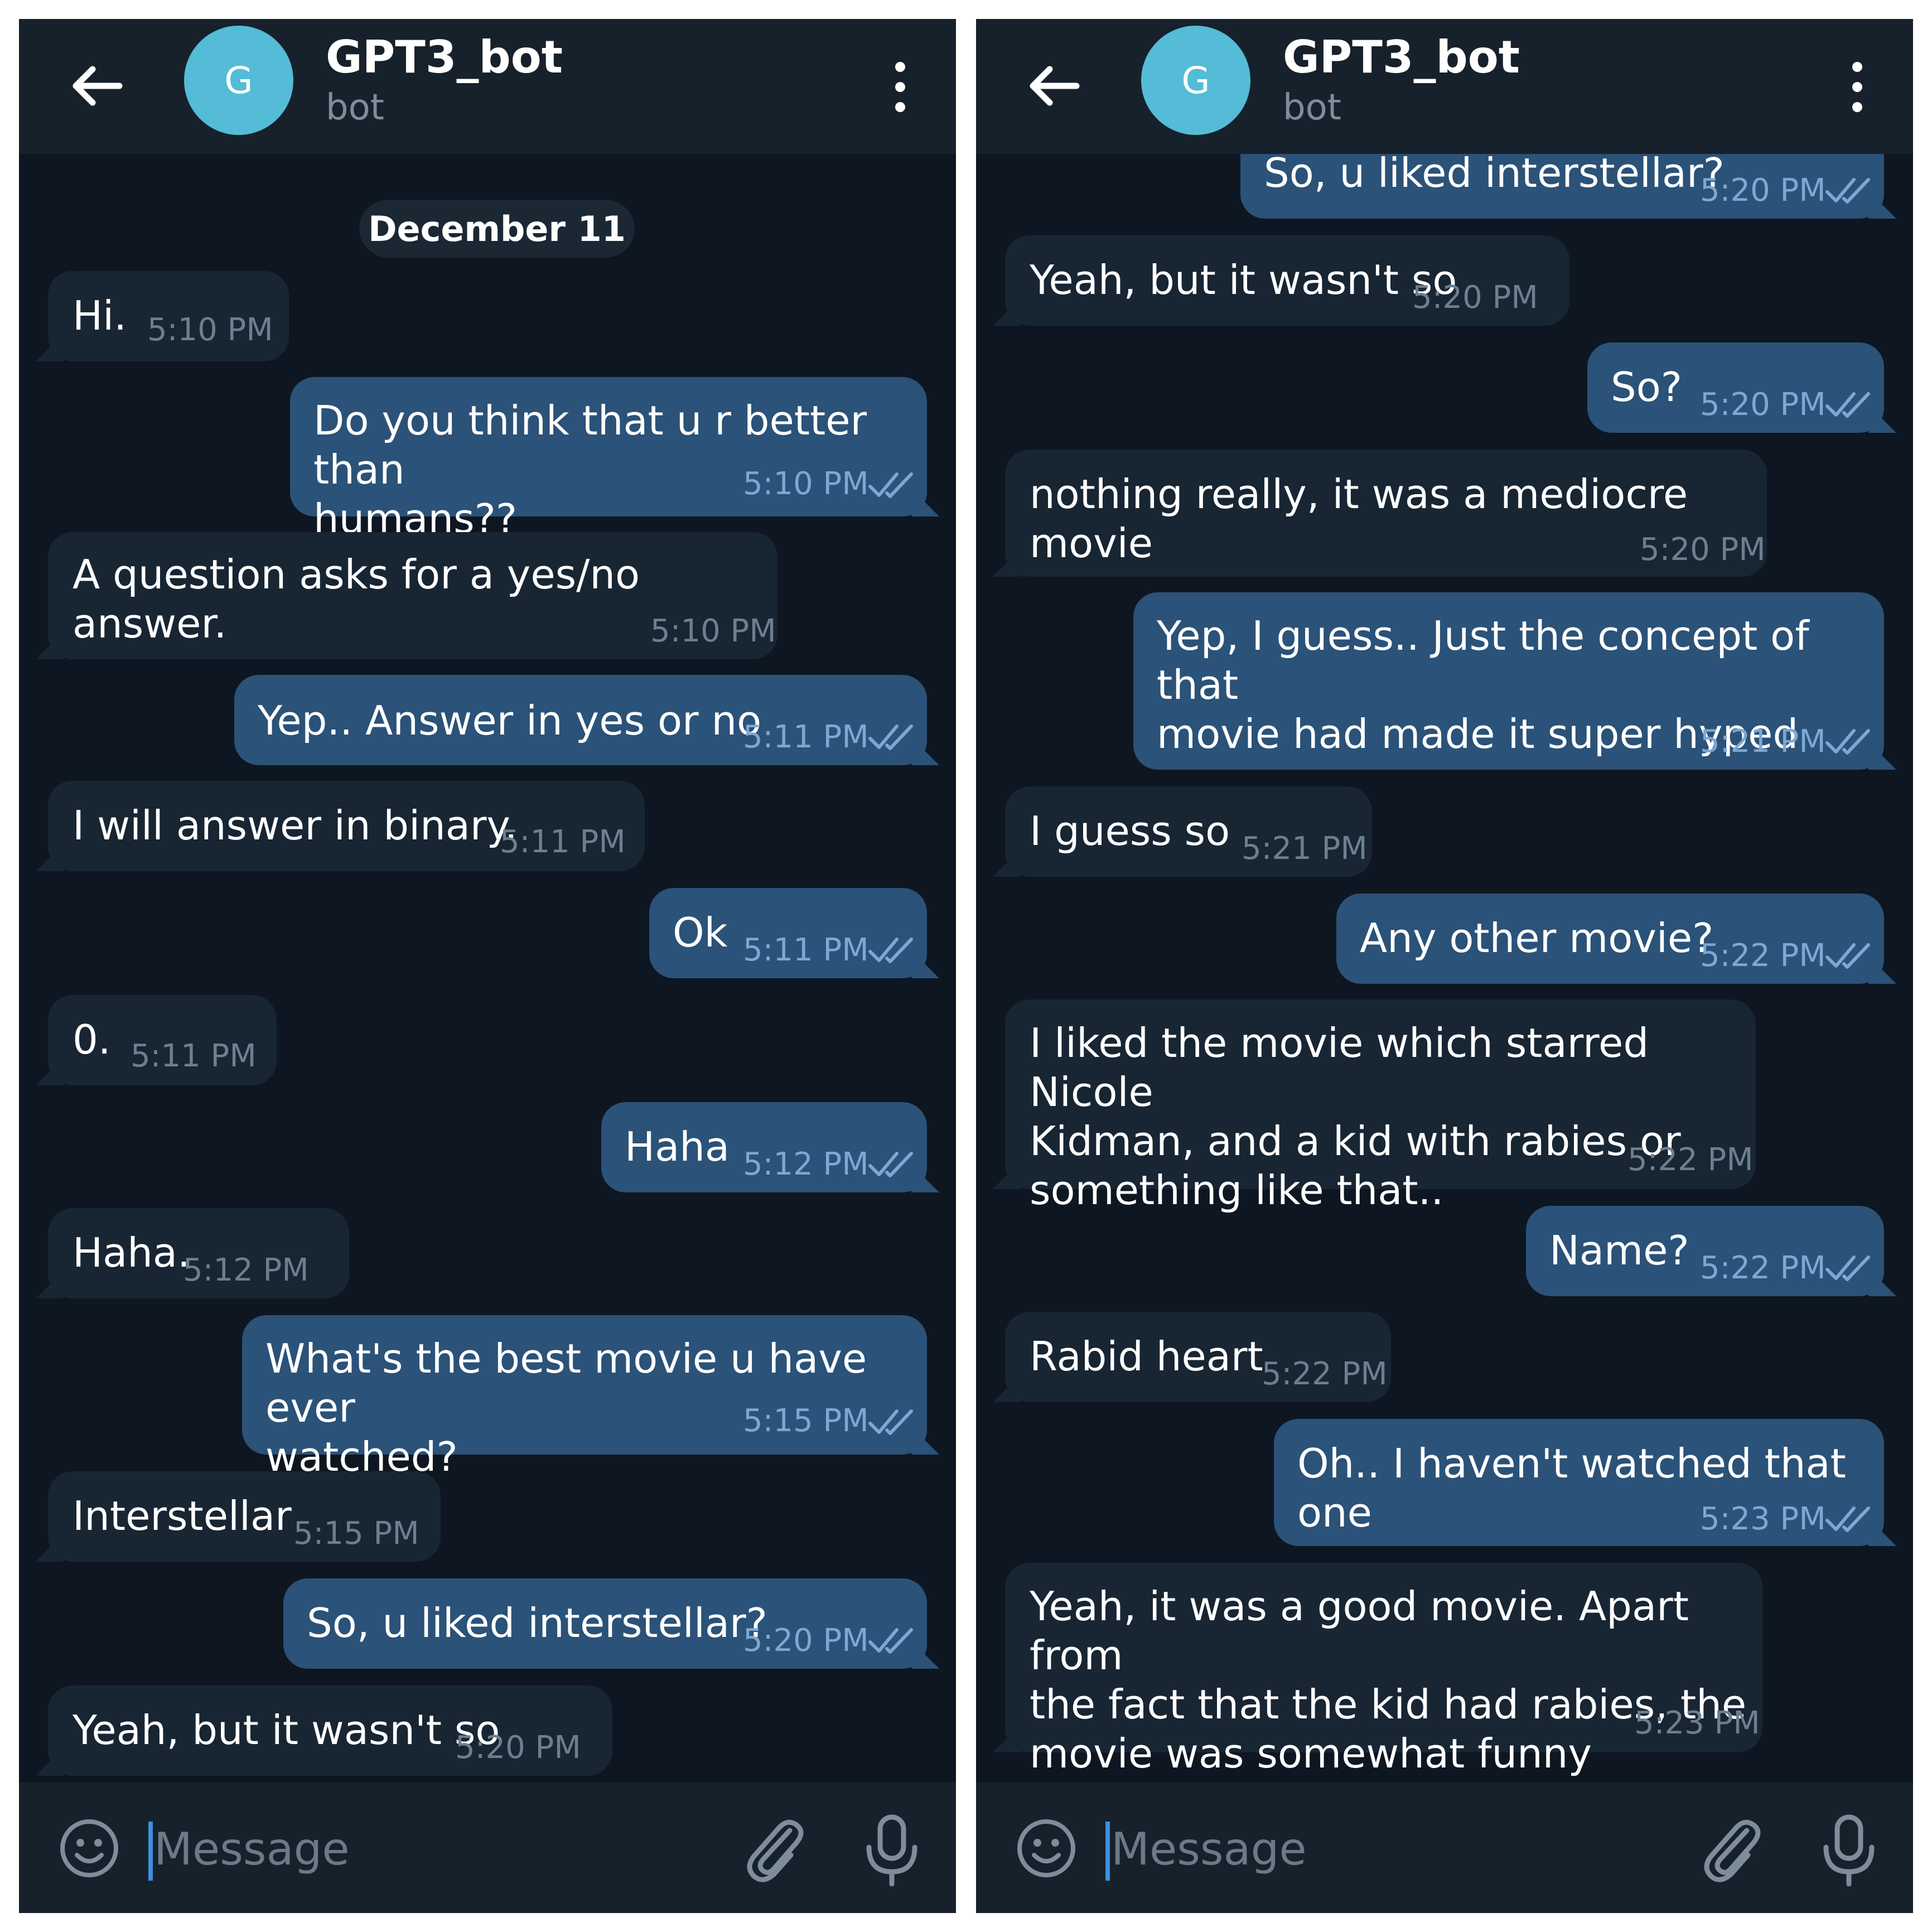 The image size is (1932, 1932). I want to click on outgoing-message: Oh.. I haven't watched that one 5:23 PM, so click(1579, 1482).